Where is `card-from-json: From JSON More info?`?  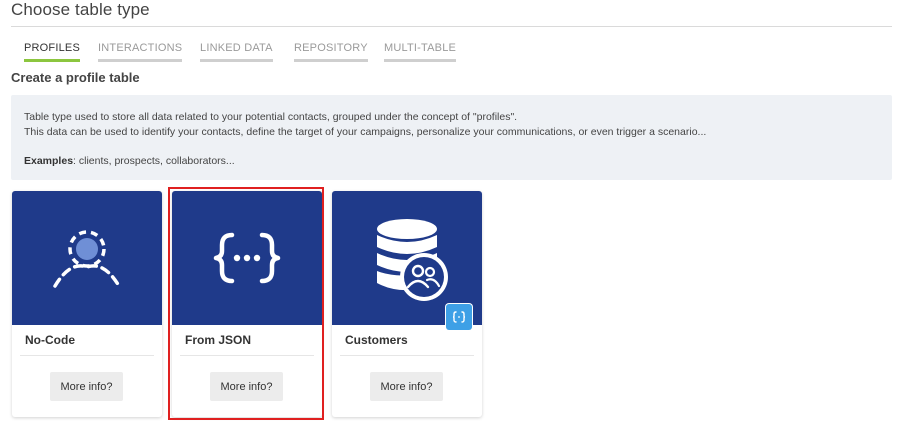
card-from-json: From JSON More info? is located at coordinates (247, 304).